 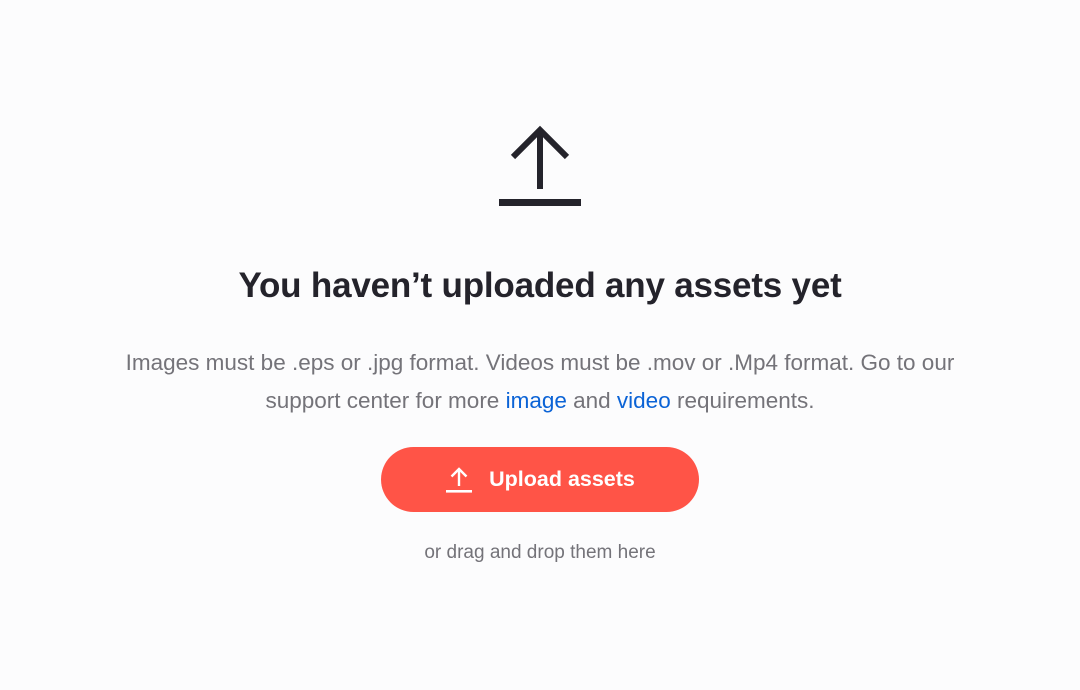 What do you see at coordinates (742, 400) in the screenshot?
I see `description-text: requirements.` at bounding box center [742, 400].